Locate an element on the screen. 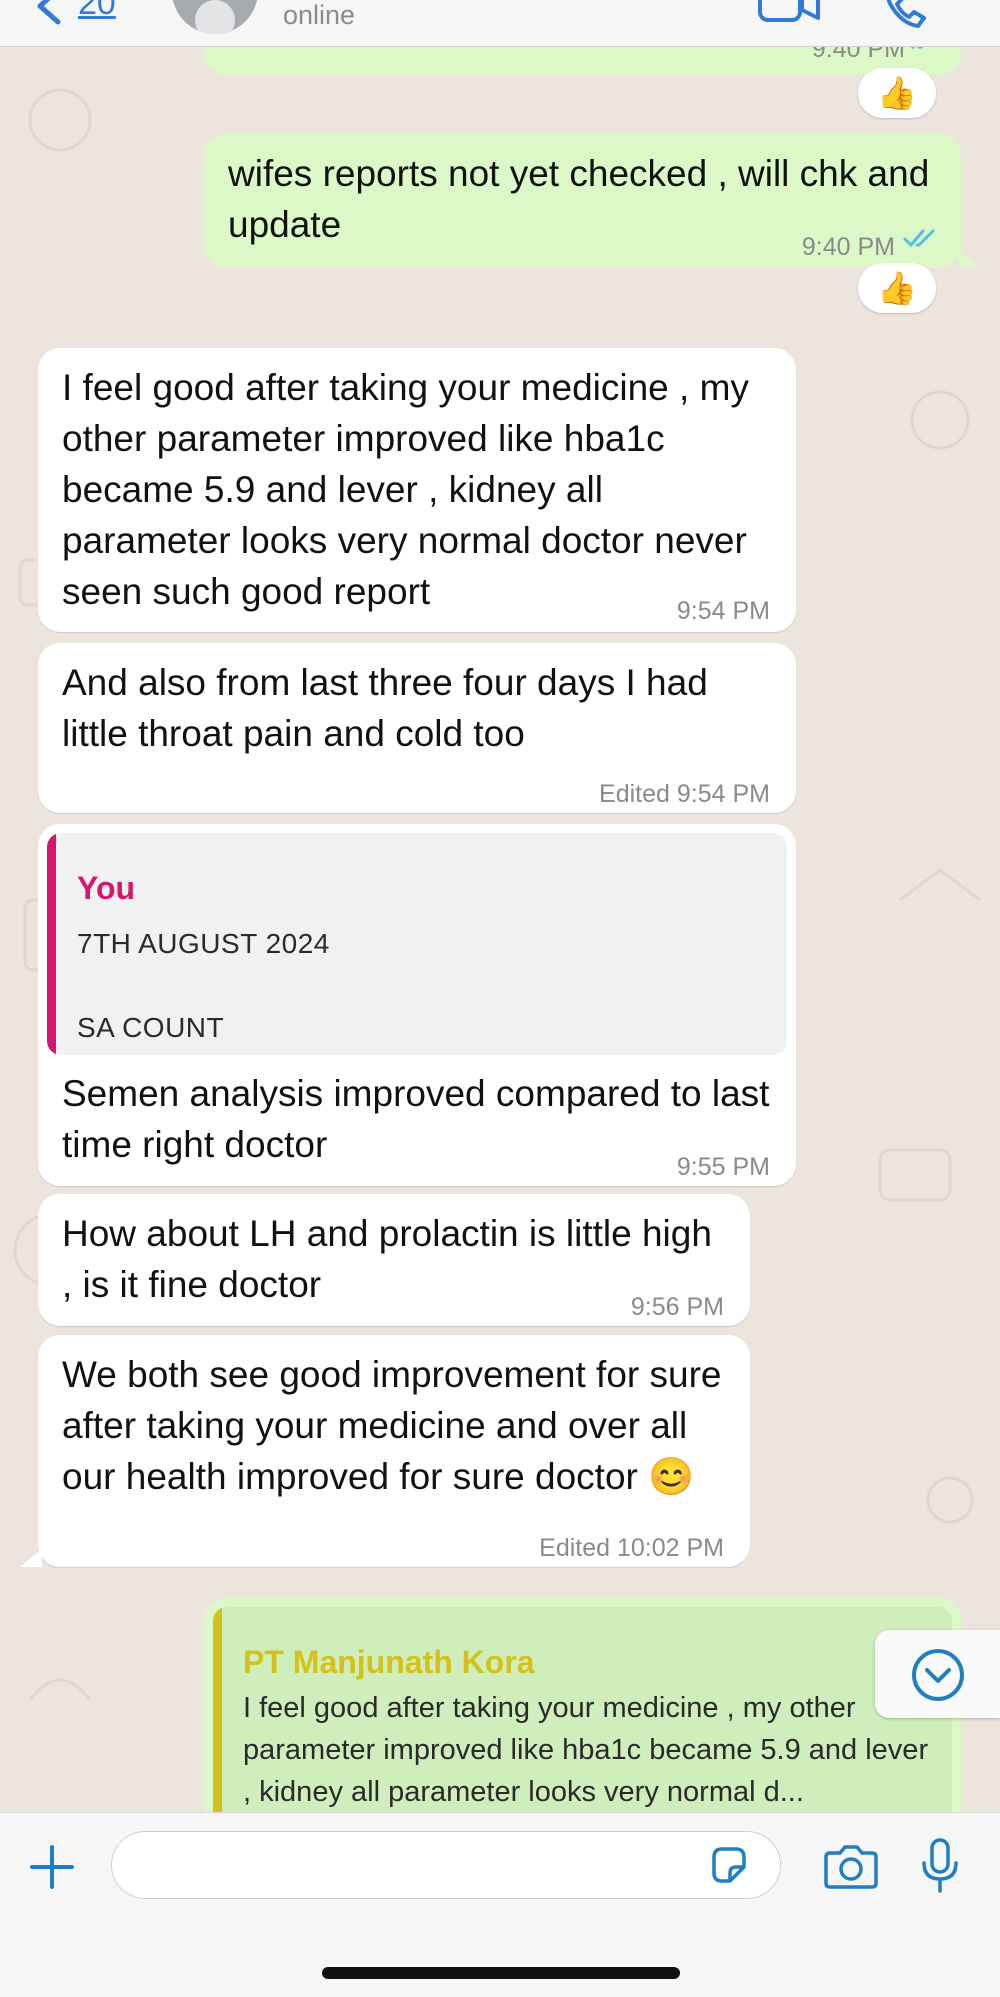  scroll-to-bottom-button is located at coordinates (937, 1674).